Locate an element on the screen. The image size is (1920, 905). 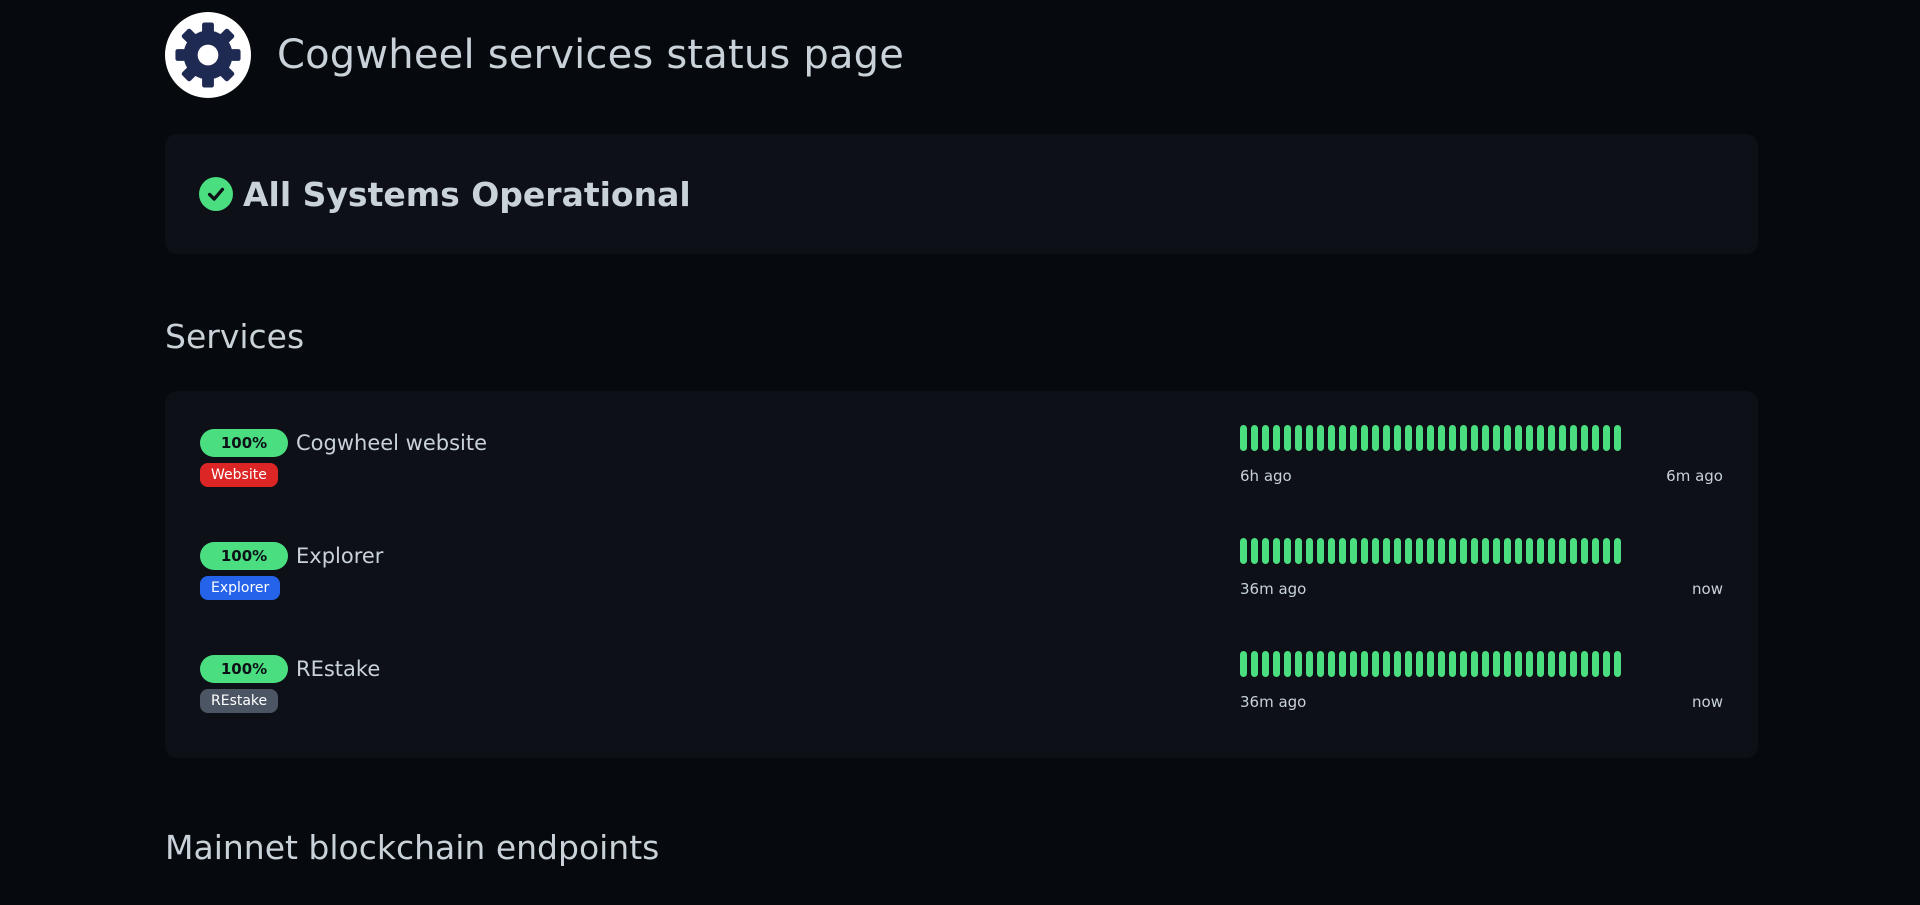
service-name: REstake is located at coordinates (338, 669).